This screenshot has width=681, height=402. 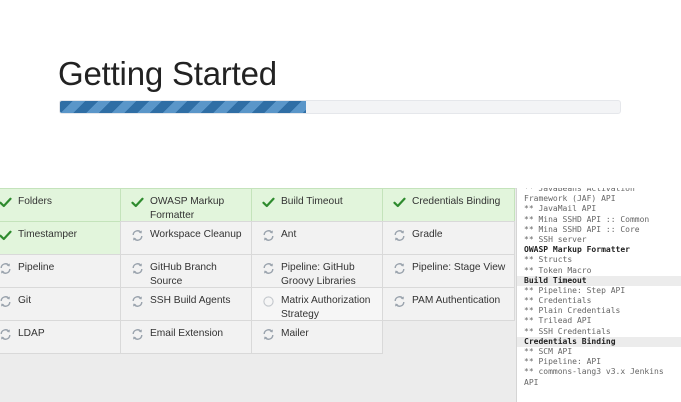 What do you see at coordinates (560, 209) in the screenshot?
I see `log-dependency-line: ** JavaMail API` at bounding box center [560, 209].